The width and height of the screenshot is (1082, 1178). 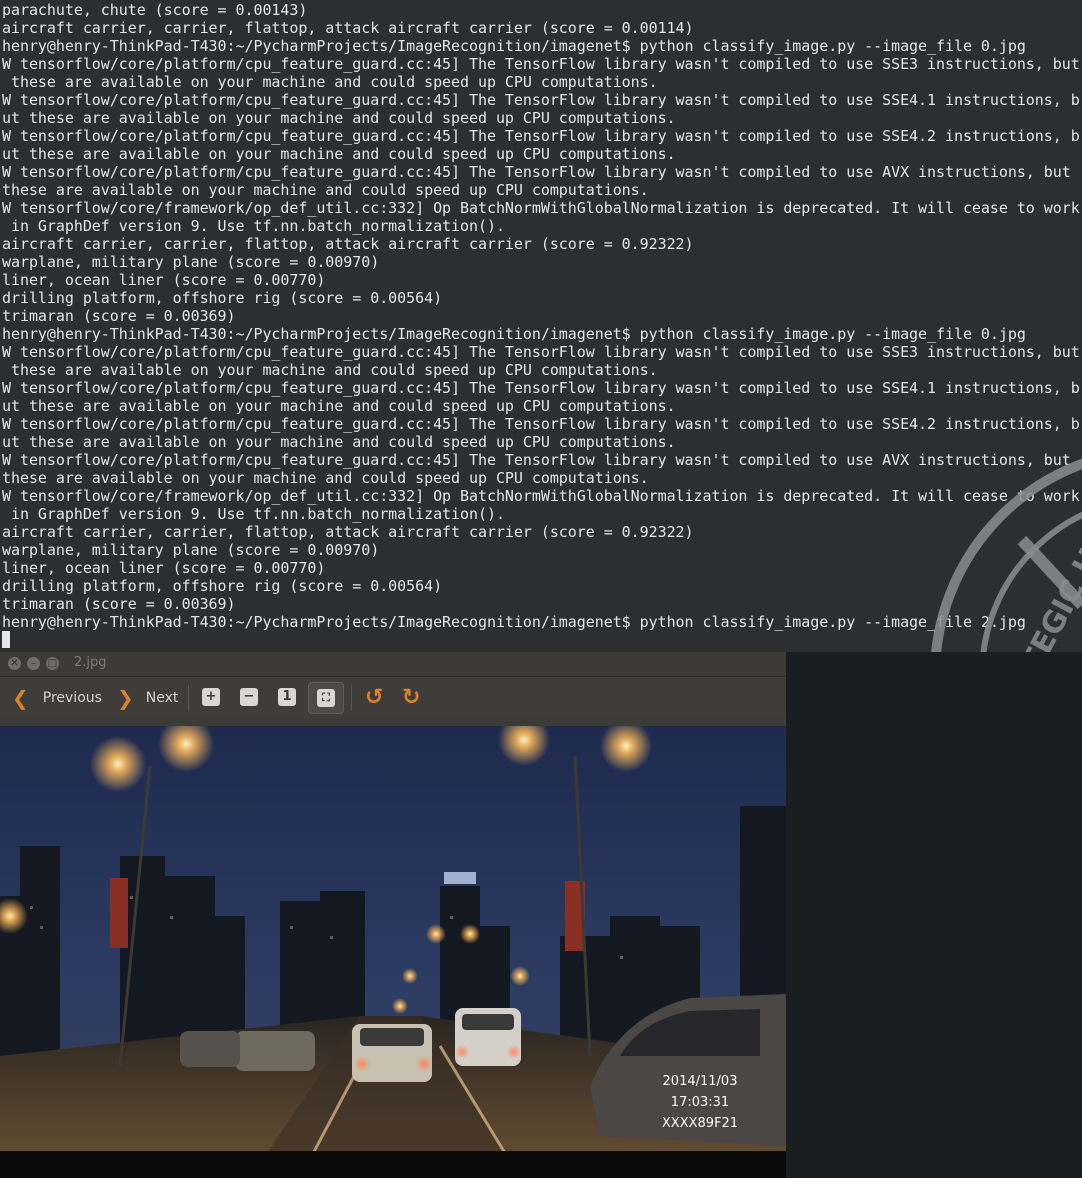 I want to click on close-icon: ✕, so click(x=14, y=663).